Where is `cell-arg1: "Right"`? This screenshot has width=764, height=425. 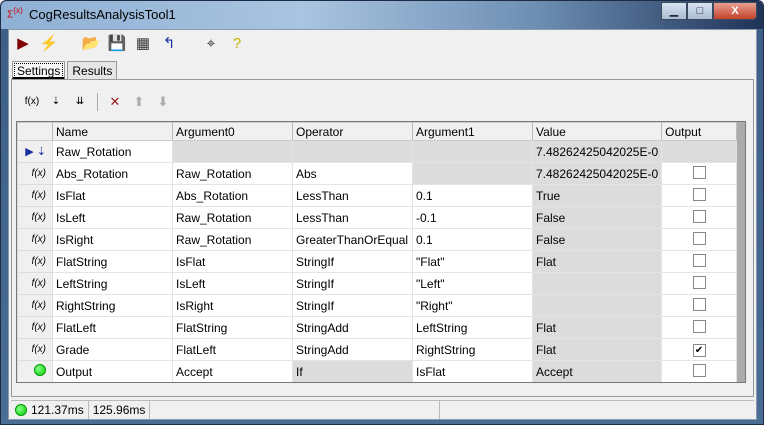
cell-arg1: "Right" is located at coordinates (472, 305).